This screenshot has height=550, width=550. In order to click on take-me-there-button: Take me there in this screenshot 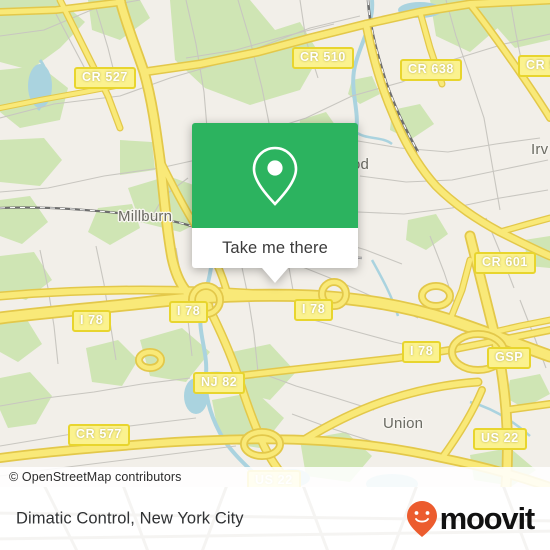, I will do `click(275, 248)`.